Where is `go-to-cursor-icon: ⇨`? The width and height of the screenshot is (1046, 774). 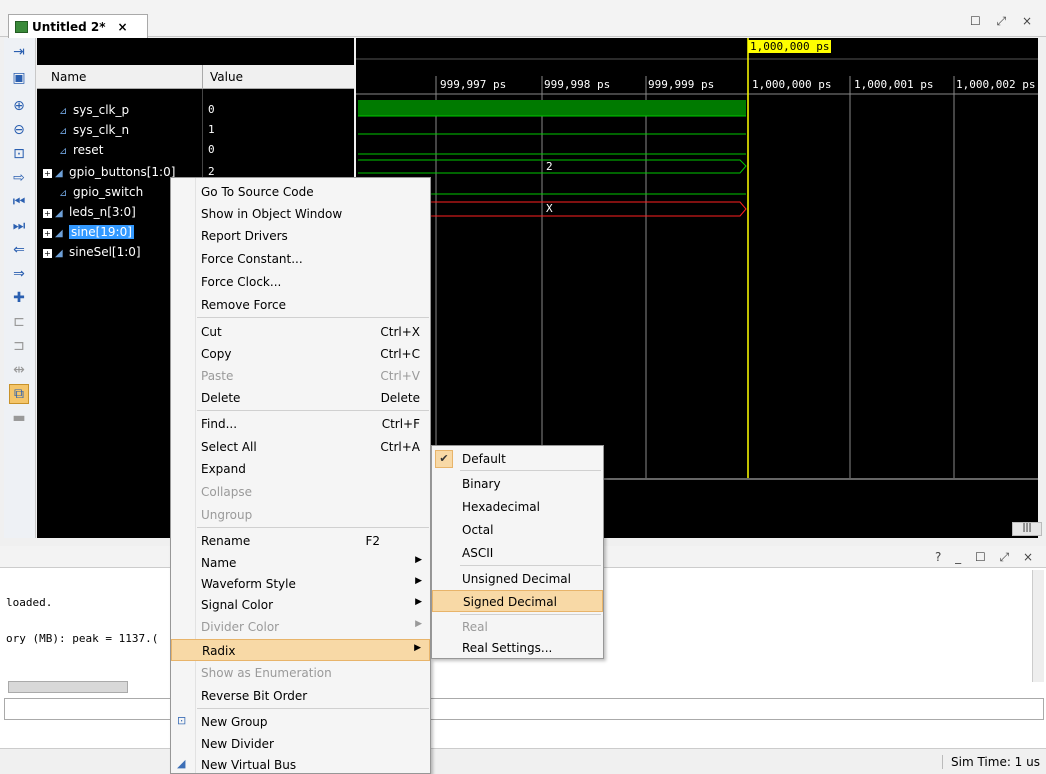
go-to-cursor-icon: ⇨ is located at coordinates (19, 178).